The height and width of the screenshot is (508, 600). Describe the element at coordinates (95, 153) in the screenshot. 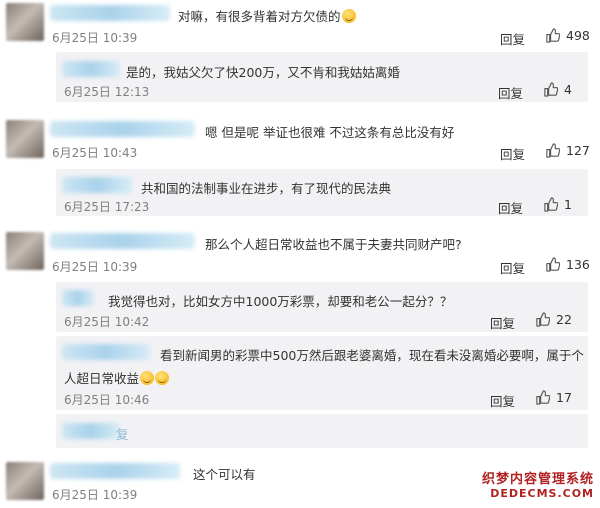

I see `comment-time: 6月25日 10:43` at that location.